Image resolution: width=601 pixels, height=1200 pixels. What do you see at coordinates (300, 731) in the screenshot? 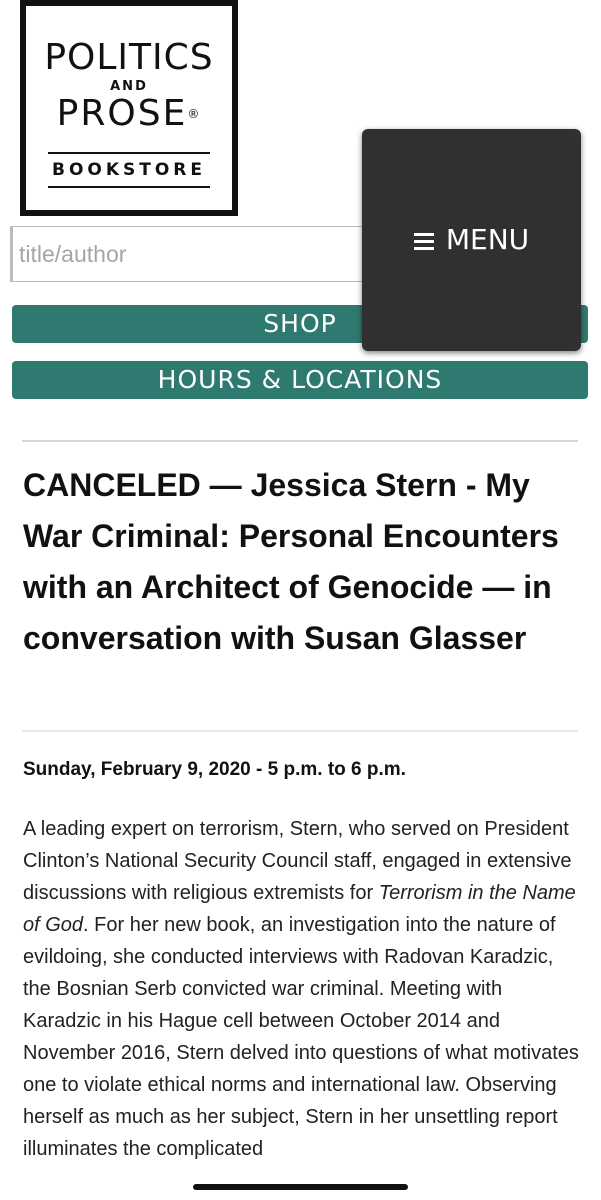
I see `divider-bottom` at bounding box center [300, 731].